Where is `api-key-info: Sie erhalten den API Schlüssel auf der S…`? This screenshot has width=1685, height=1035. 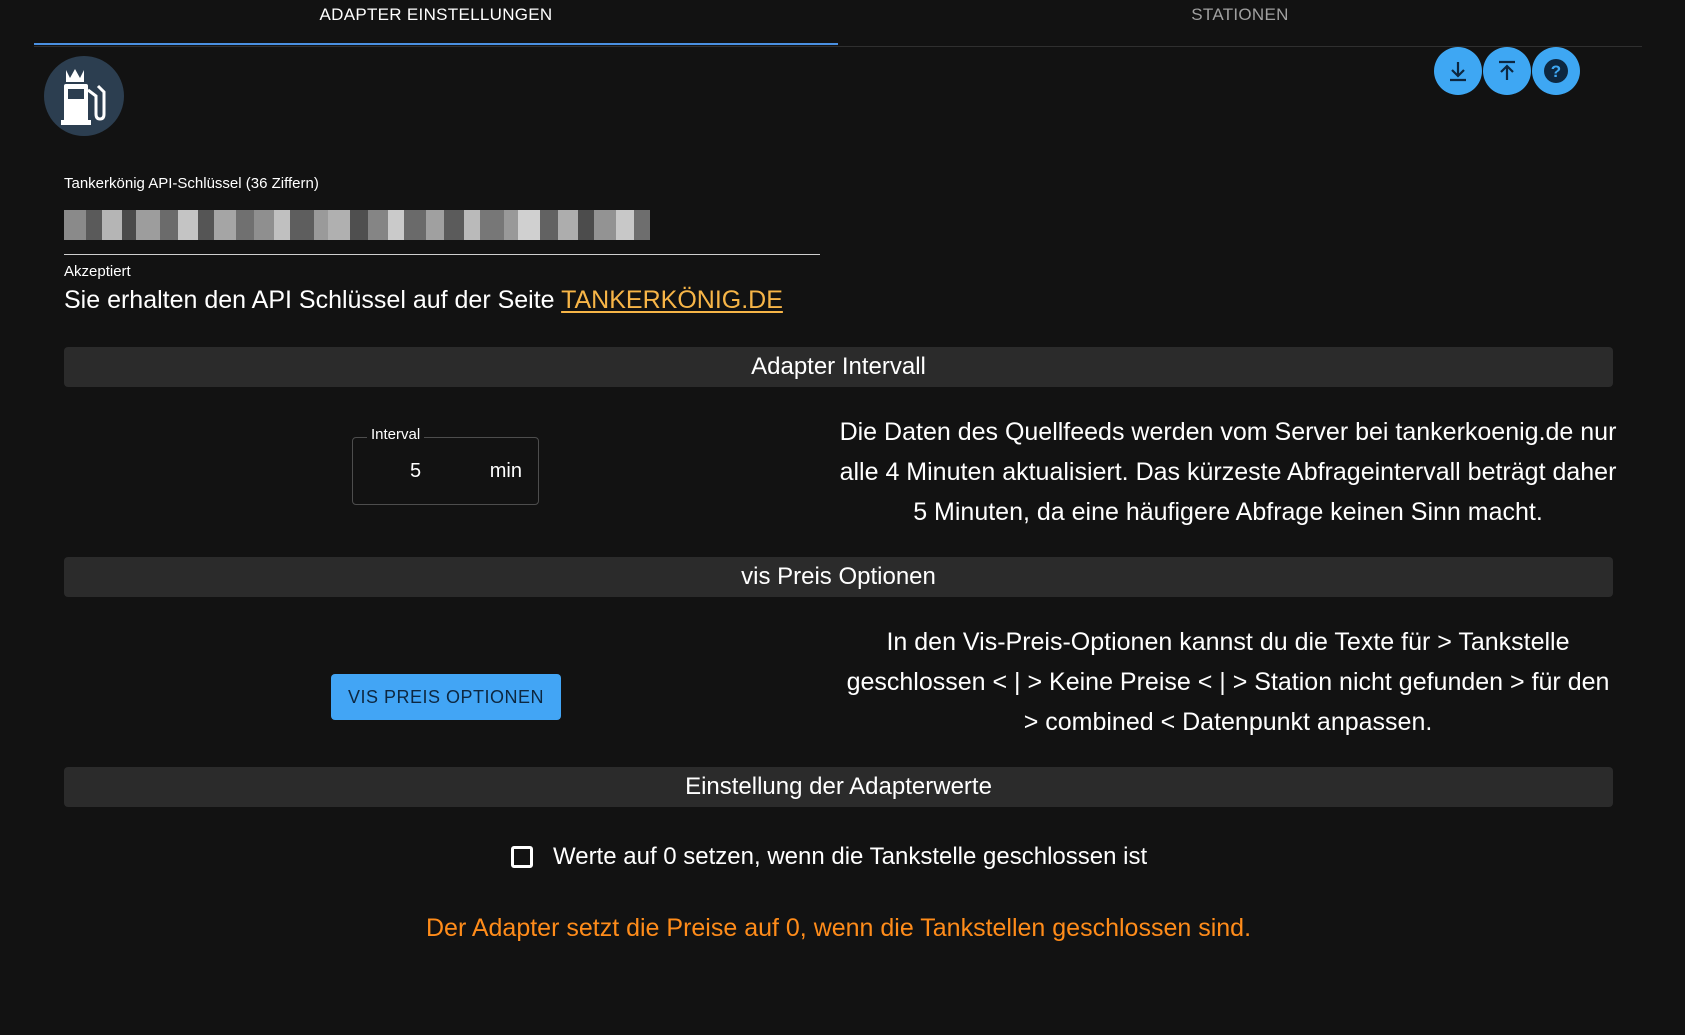 api-key-info: Sie erhalten den API Schlüssel auf der S… is located at coordinates (423, 300).